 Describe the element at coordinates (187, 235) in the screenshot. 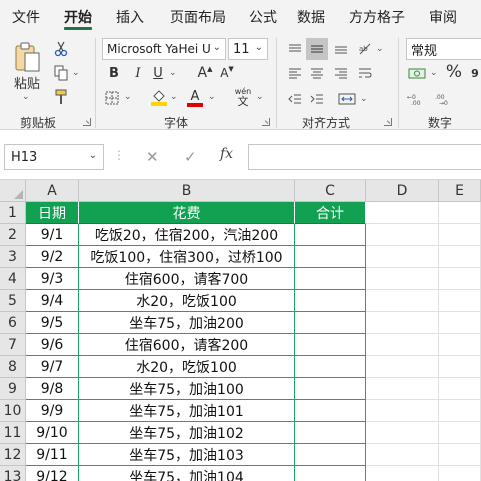

I see `table-cell: 吃饭20，住宿200，汽油200` at that location.